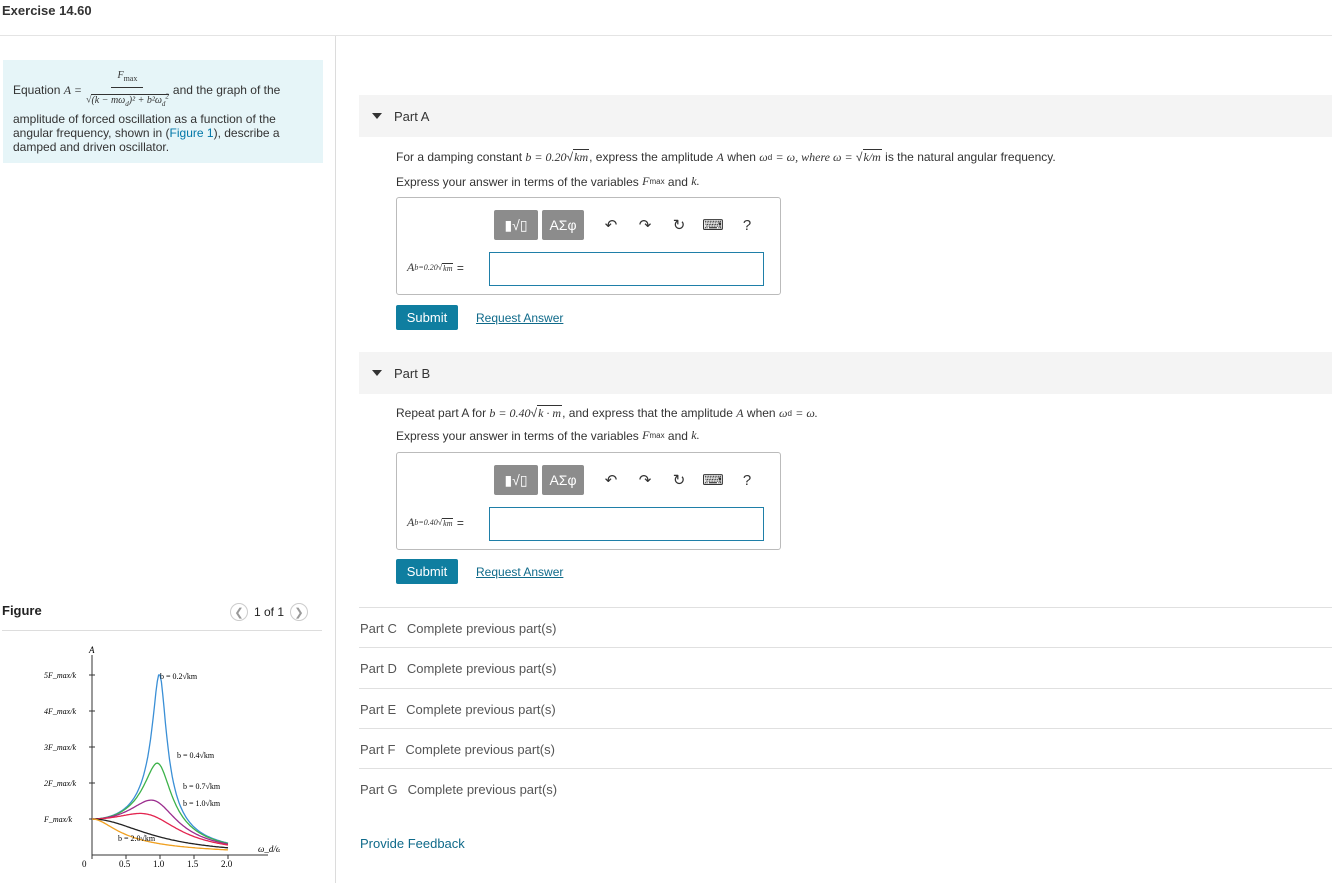  I want to click on part-b-submit-button: Submit, so click(427, 571).